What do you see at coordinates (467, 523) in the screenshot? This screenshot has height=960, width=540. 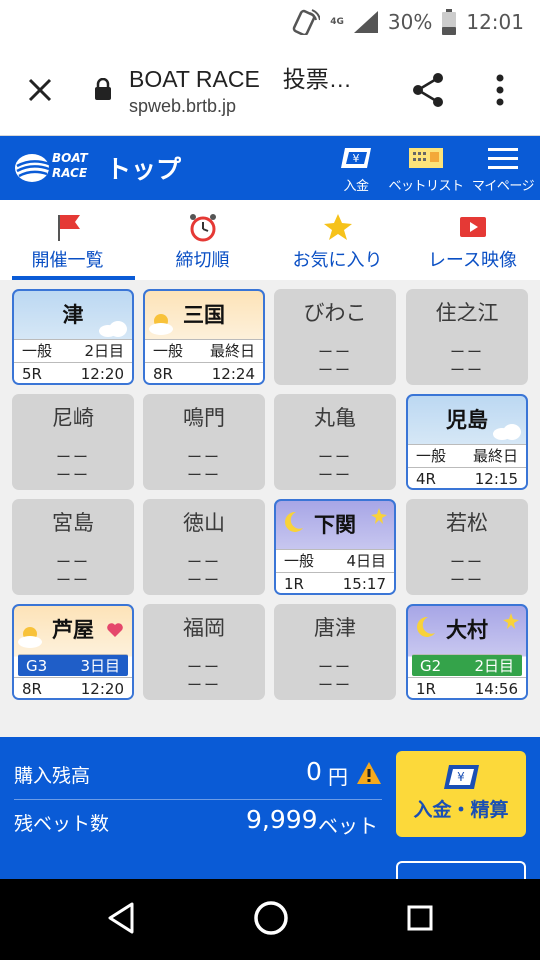 I see `venue-name: 若松` at bounding box center [467, 523].